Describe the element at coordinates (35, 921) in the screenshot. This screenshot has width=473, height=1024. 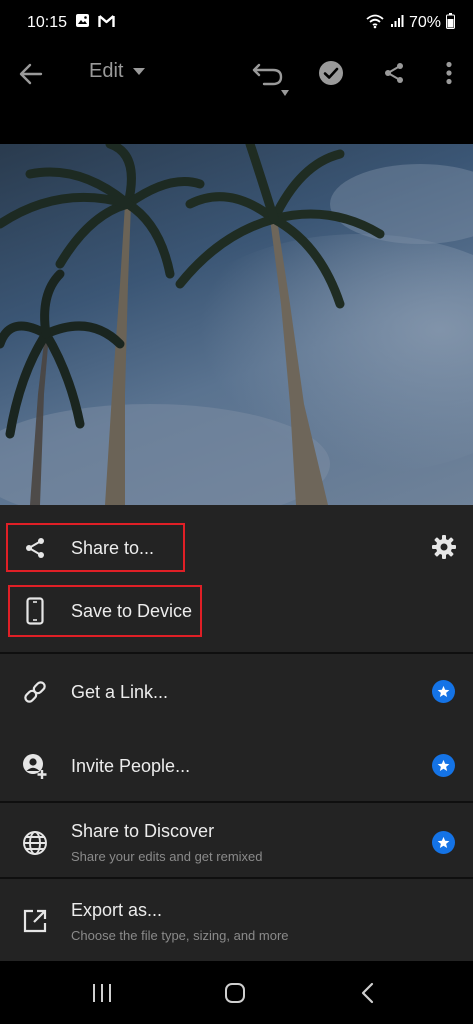
I see `export-icon` at that location.